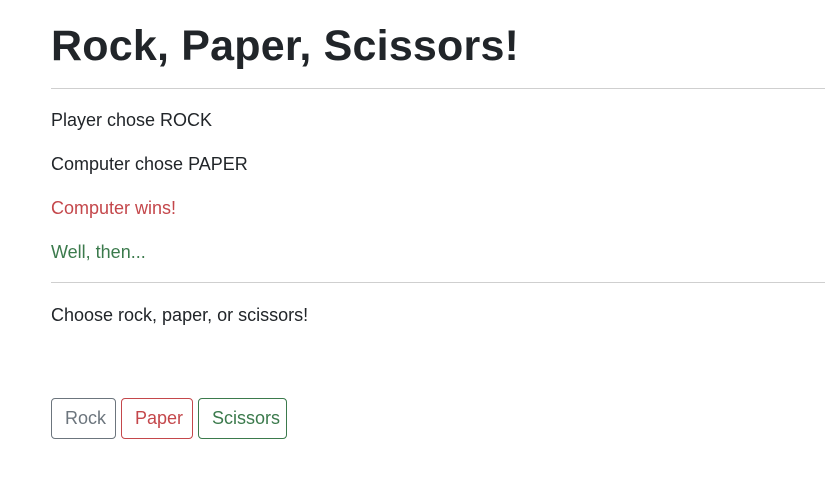 Image resolution: width=825 pixels, height=487 pixels. What do you see at coordinates (157, 418) in the screenshot?
I see `paper-button: Paper` at bounding box center [157, 418].